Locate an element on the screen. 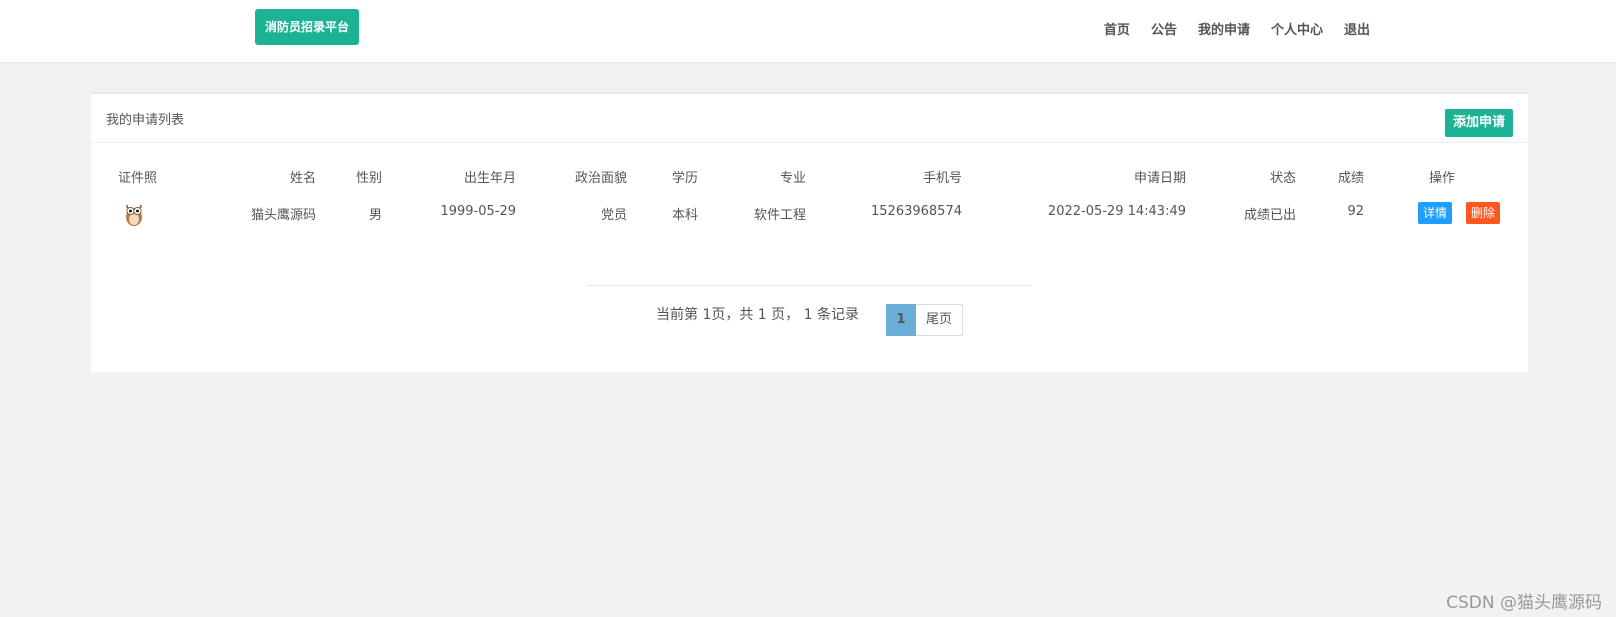 Image resolution: width=1616 pixels, height=617 pixels. cell-education: 本科 is located at coordinates (684, 215).